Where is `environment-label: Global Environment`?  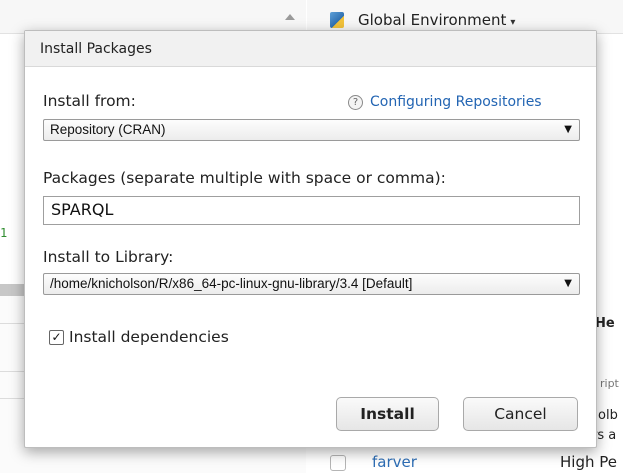
environment-label: Global Environment is located at coordinates (432, 20).